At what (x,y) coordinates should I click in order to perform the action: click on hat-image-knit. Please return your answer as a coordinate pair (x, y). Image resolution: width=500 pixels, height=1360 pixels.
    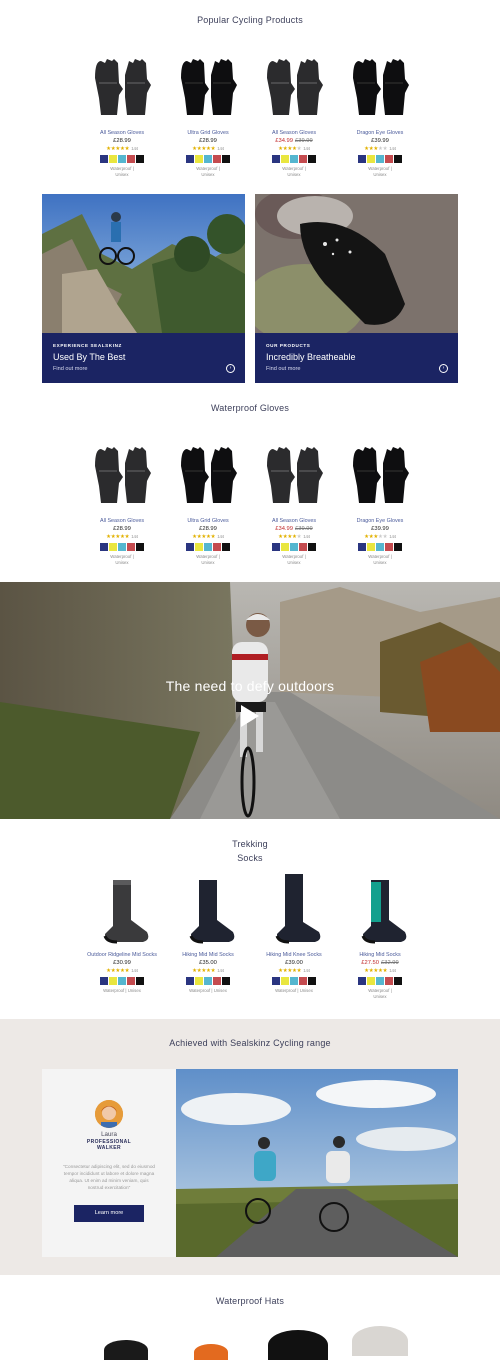
    Looking at the image, I should click on (380, 1341).